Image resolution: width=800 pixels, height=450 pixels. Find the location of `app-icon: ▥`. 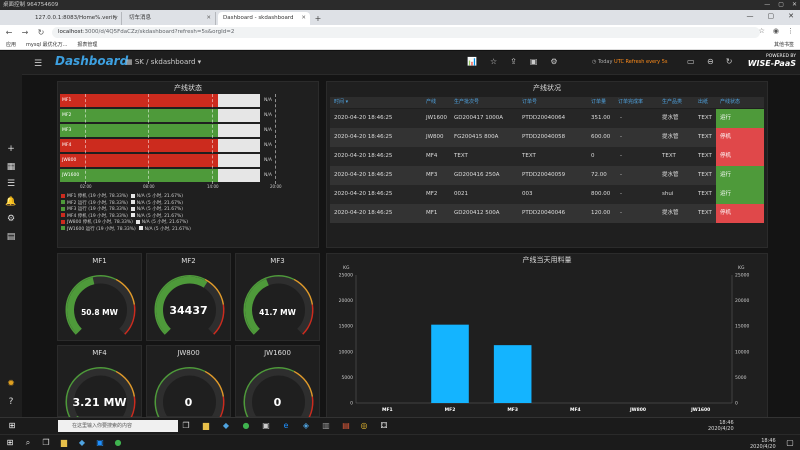

app-icon: ▥ is located at coordinates (326, 426).